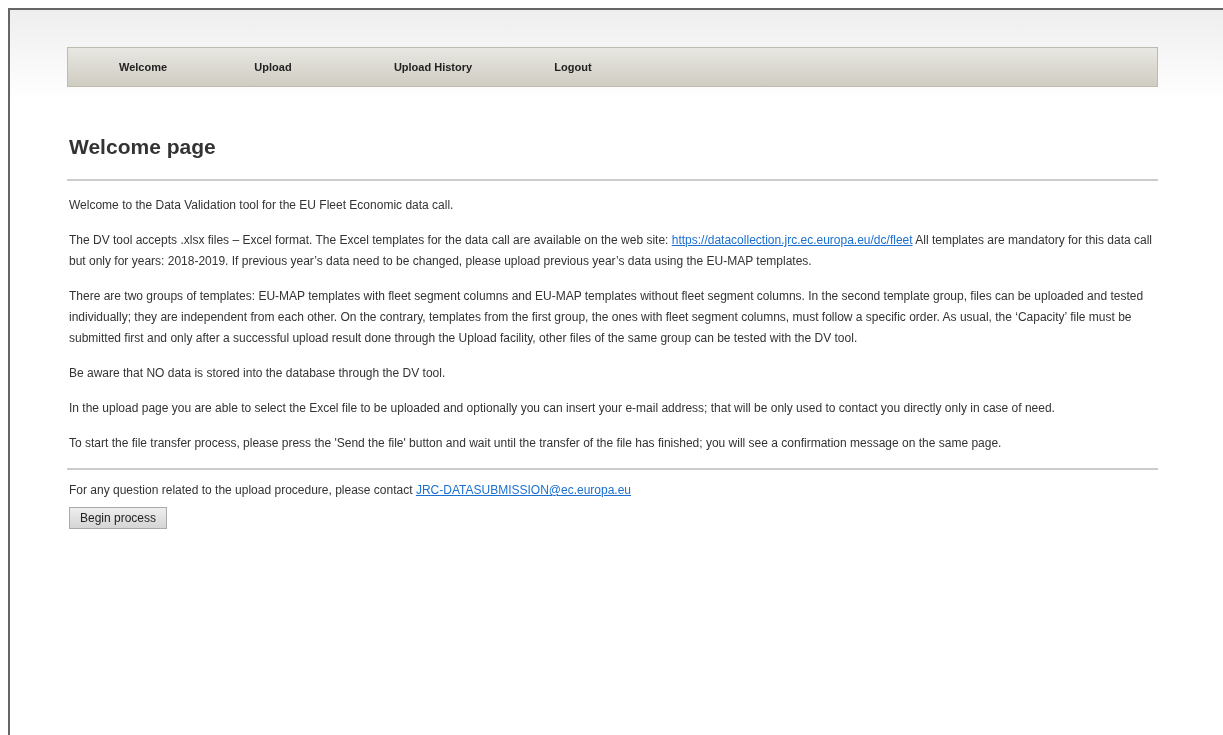 This screenshot has width=1223, height=735. What do you see at coordinates (262, 205) in the screenshot?
I see `paragraph: Welcome to the Data Validation tool for the EU Fleet Economic data call.` at bounding box center [262, 205].